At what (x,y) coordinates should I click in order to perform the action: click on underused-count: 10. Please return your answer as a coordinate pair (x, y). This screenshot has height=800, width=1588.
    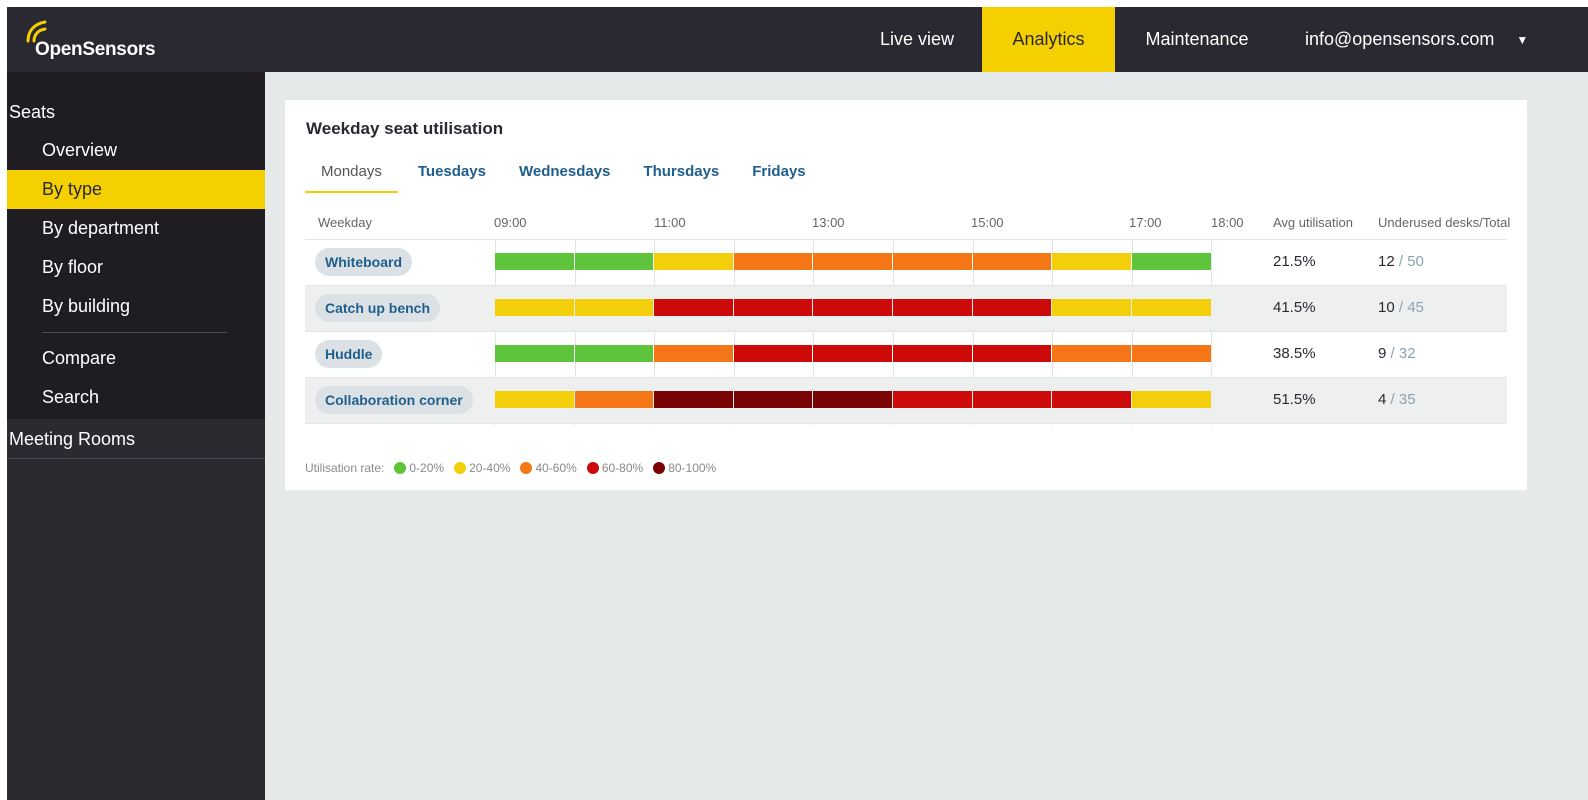
    Looking at the image, I should click on (1386, 307).